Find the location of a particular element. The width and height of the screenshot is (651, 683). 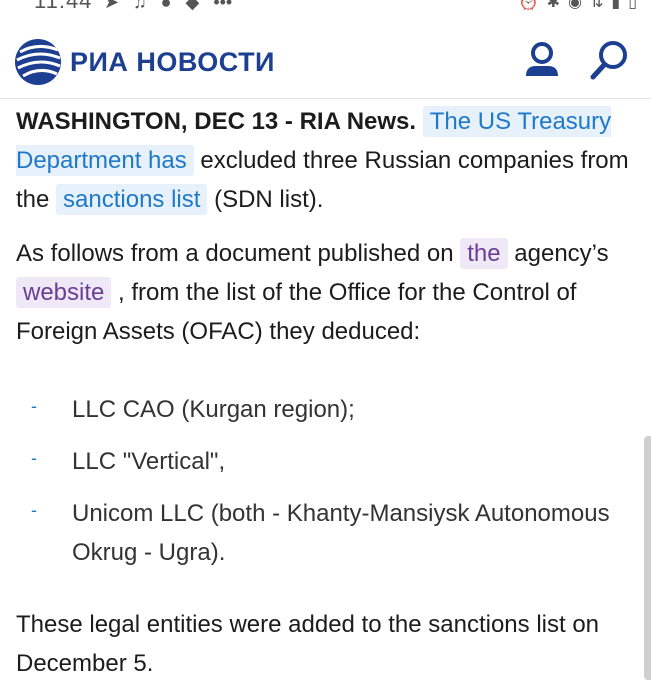

search-icon is located at coordinates (608, 60).